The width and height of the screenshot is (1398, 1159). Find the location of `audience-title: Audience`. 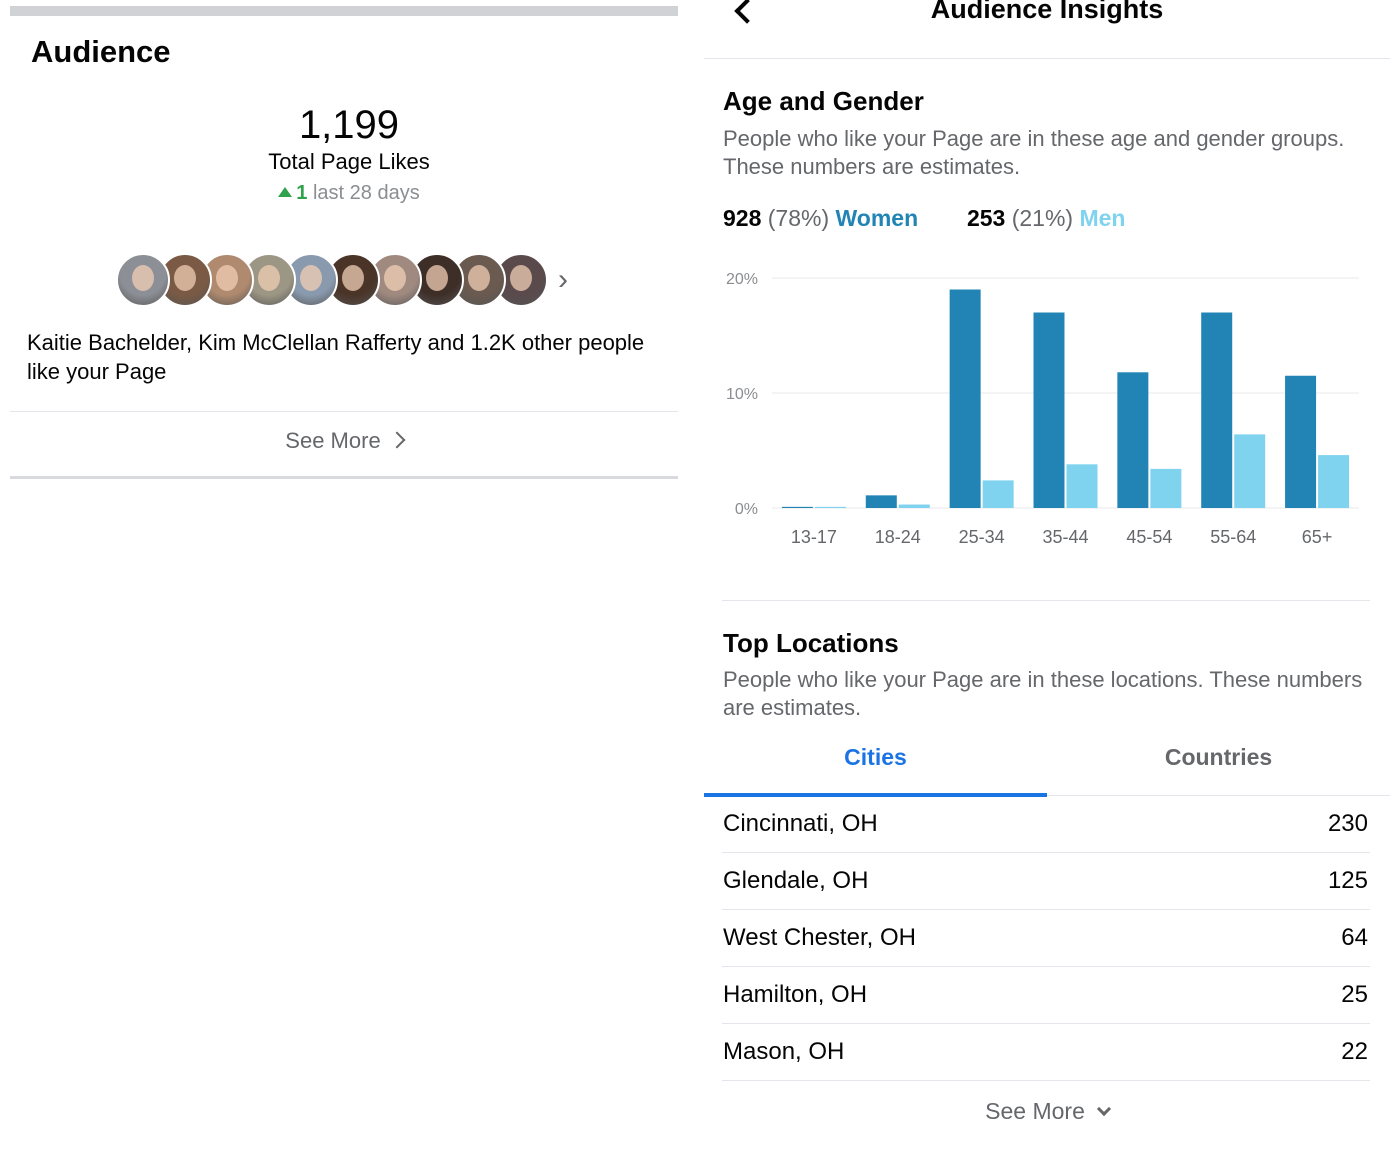

audience-title: Audience is located at coordinates (101, 51).